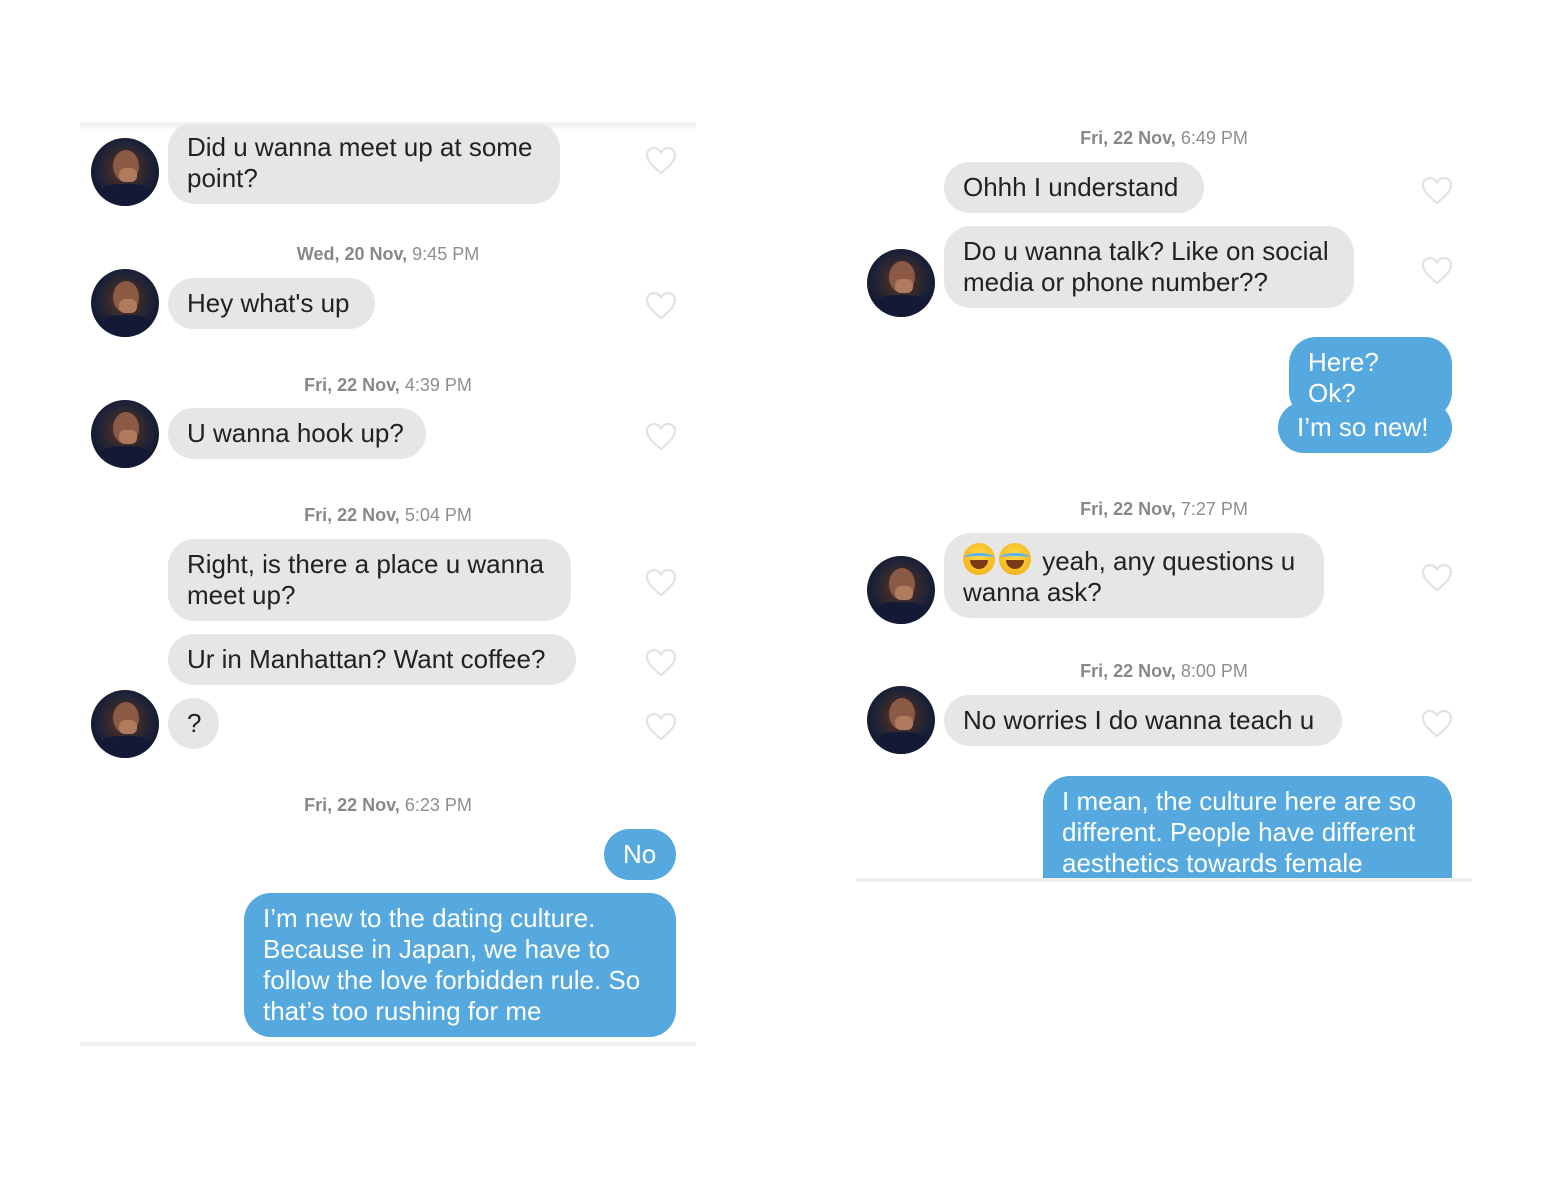 This screenshot has height=1199, width=1552. I want to click on message-bubble-received: Right, is there a place u wanna meet up?, so click(369, 580).